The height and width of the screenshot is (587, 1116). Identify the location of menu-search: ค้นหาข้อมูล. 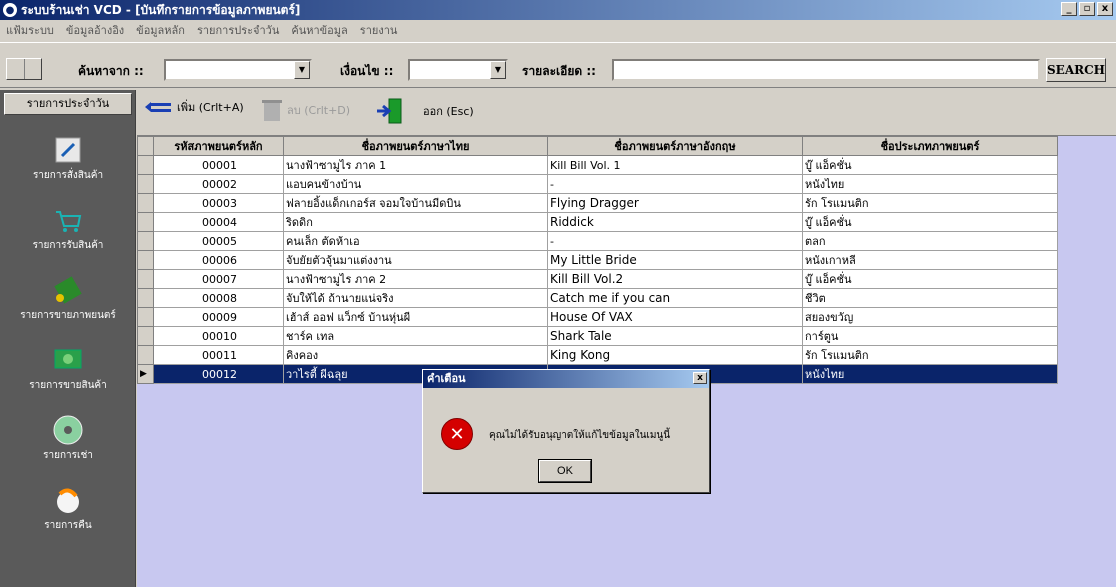
(319, 30).